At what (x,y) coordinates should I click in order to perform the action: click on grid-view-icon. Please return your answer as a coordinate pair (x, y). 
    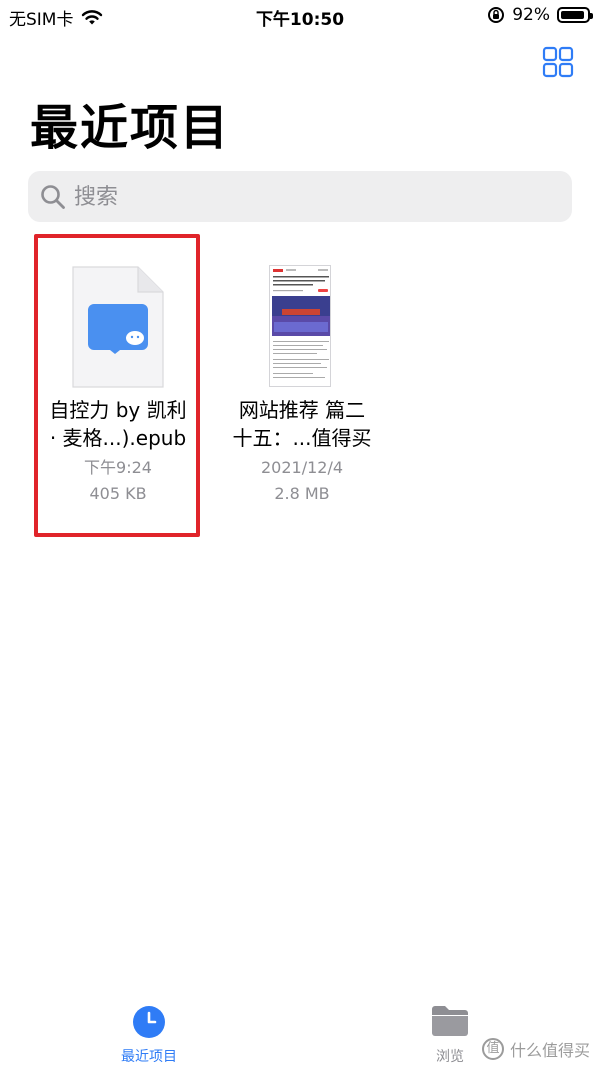
    Looking at the image, I should click on (558, 62).